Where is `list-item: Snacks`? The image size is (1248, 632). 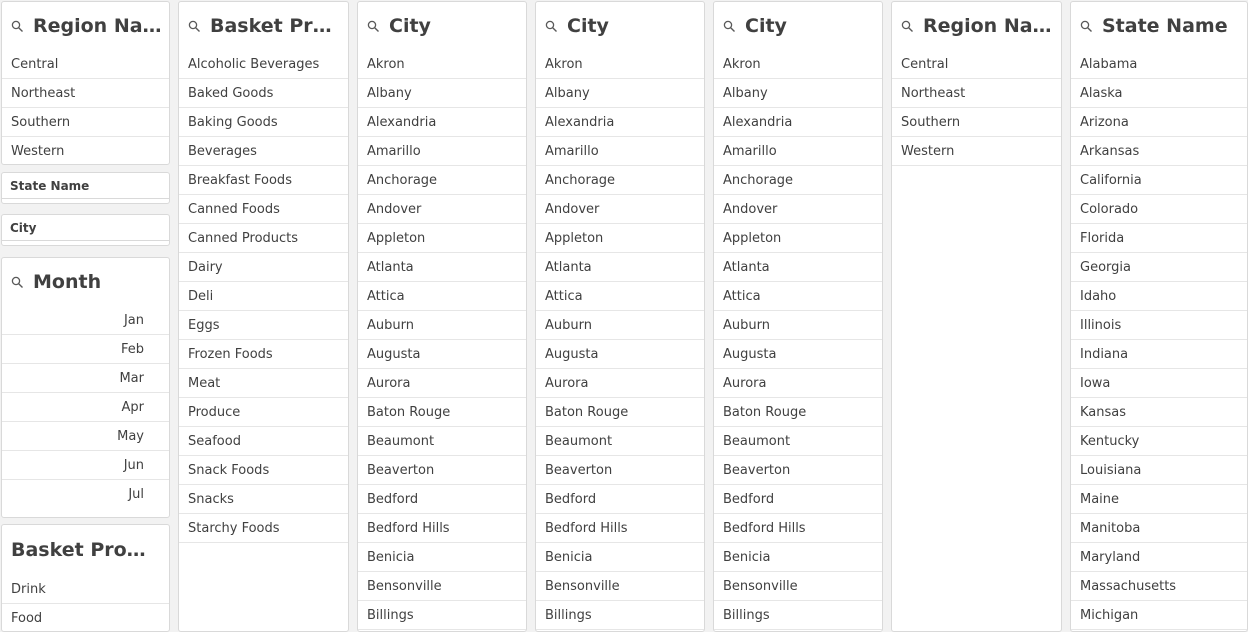 list-item: Snacks is located at coordinates (263, 499).